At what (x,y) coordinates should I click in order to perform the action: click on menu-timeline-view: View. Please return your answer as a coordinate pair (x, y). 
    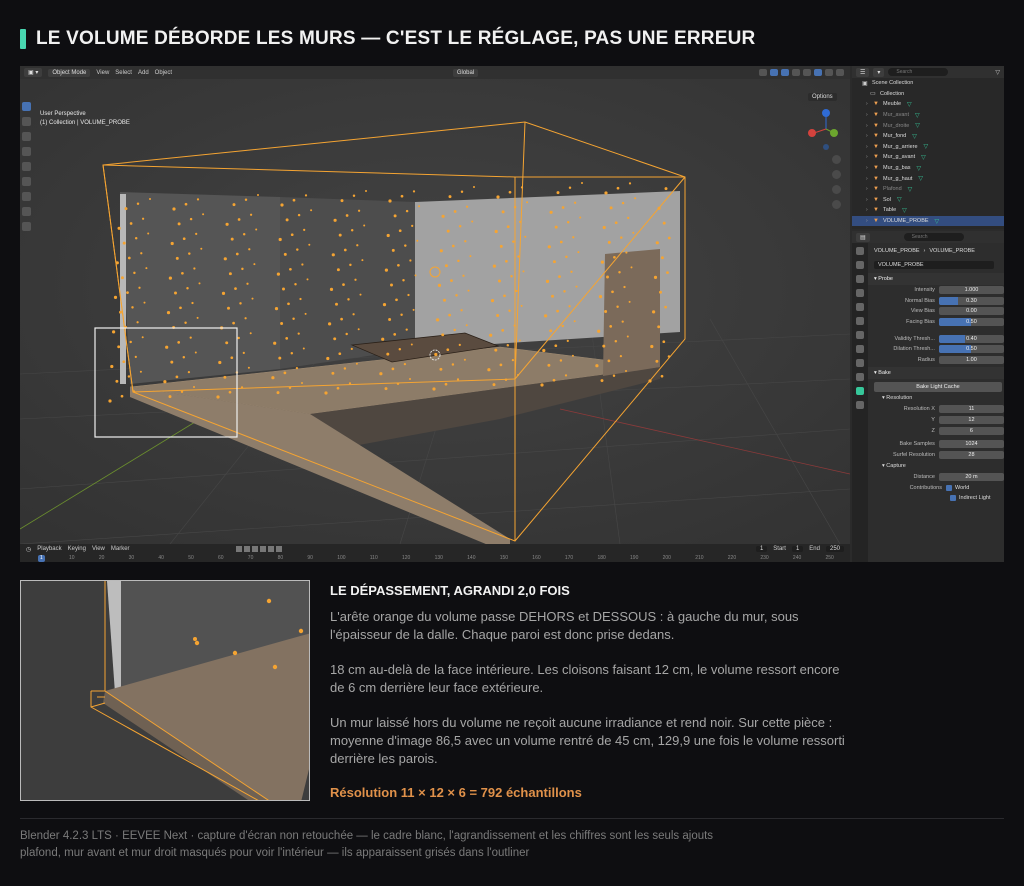
    Looking at the image, I should click on (98, 549).